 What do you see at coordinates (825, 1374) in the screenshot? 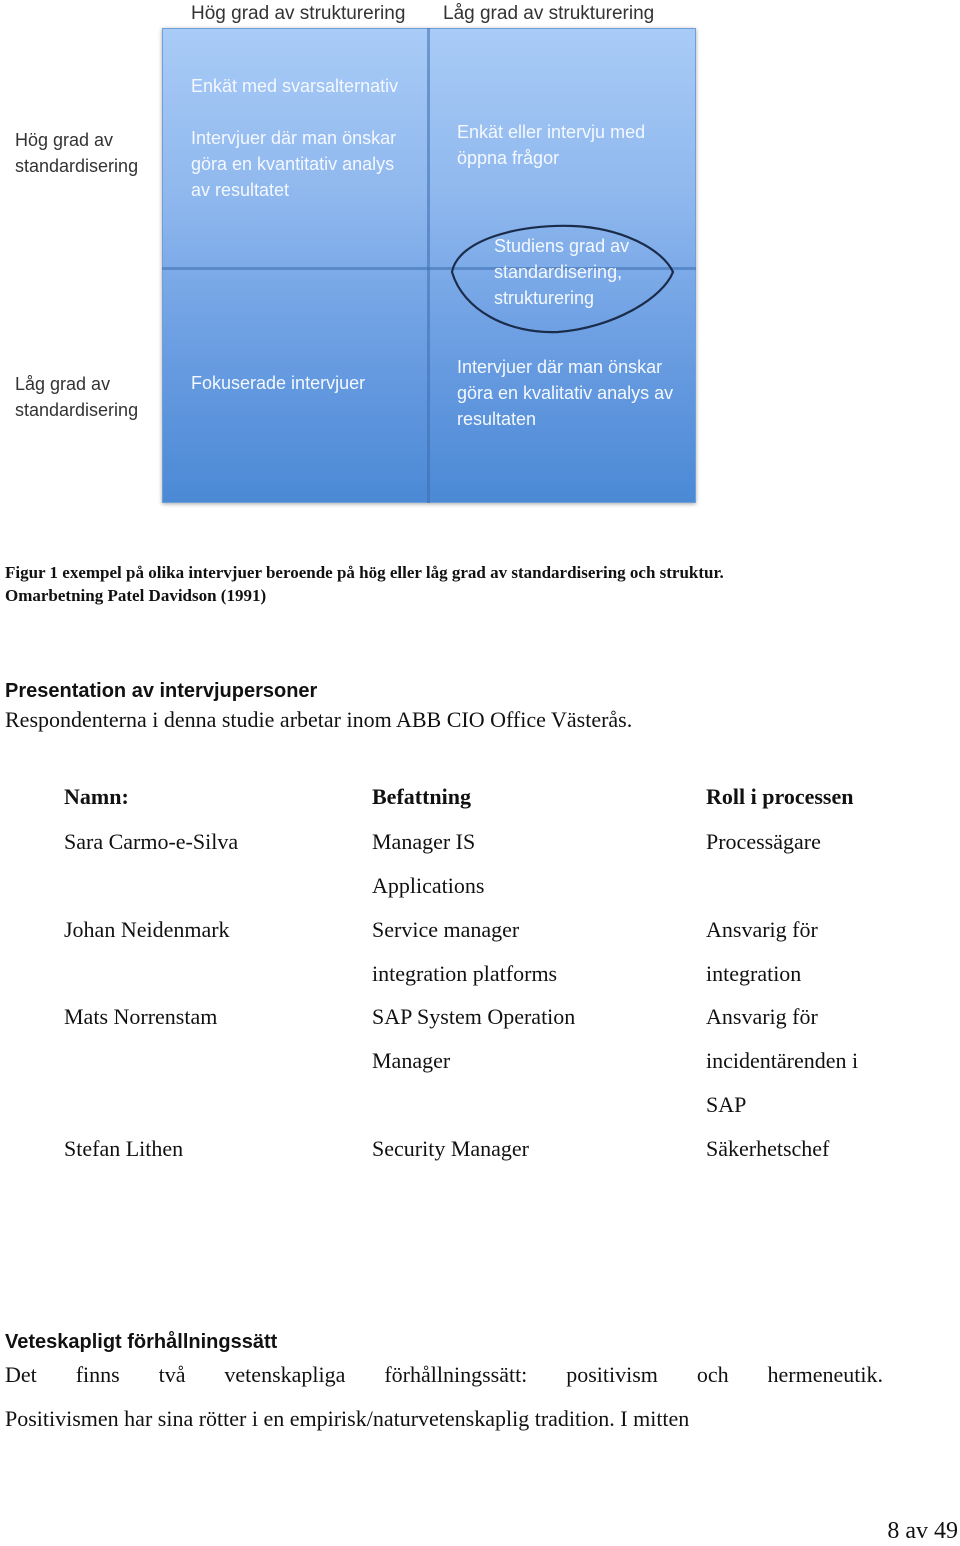
I see `word: hermeneutik.` at bounding box center [825, 1374].